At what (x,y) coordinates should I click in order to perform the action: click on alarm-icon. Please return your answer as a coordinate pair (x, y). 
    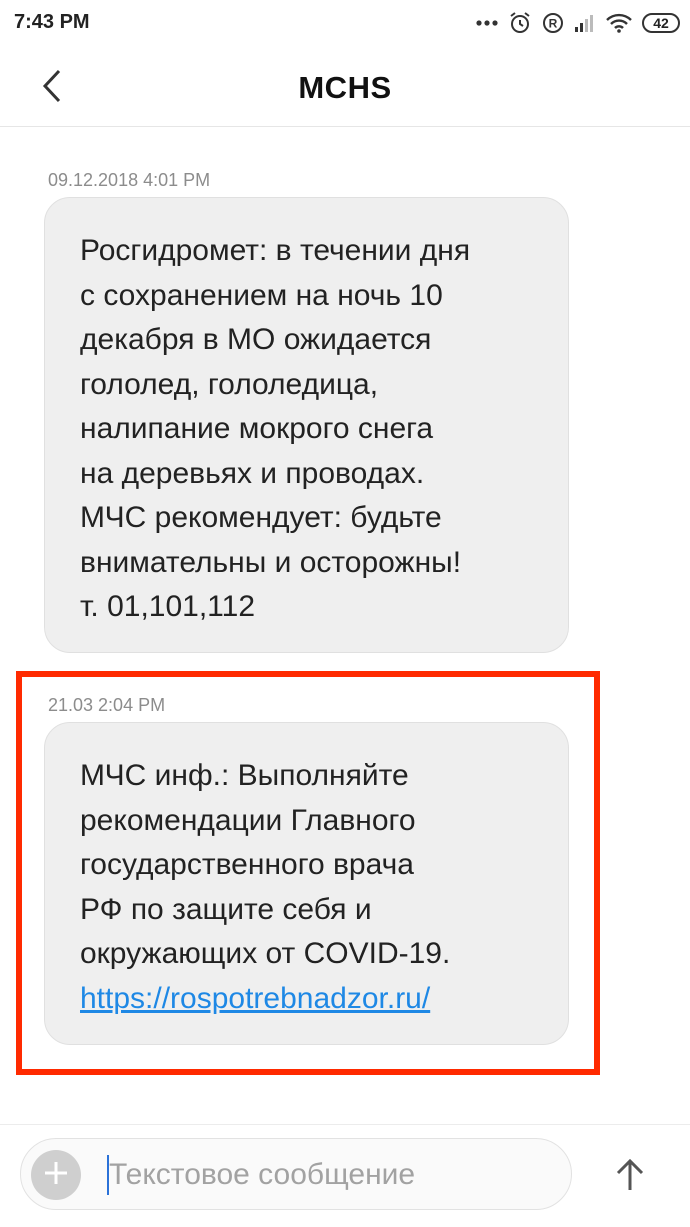
    Looking at the image, I should click on (520, 23).